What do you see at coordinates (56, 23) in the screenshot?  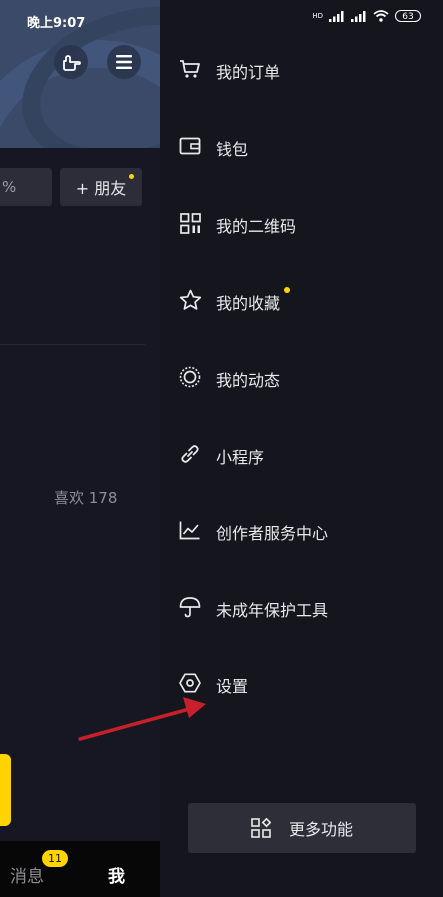 I see `status-time: 晚上9:07` at bounding box center [56, 23].